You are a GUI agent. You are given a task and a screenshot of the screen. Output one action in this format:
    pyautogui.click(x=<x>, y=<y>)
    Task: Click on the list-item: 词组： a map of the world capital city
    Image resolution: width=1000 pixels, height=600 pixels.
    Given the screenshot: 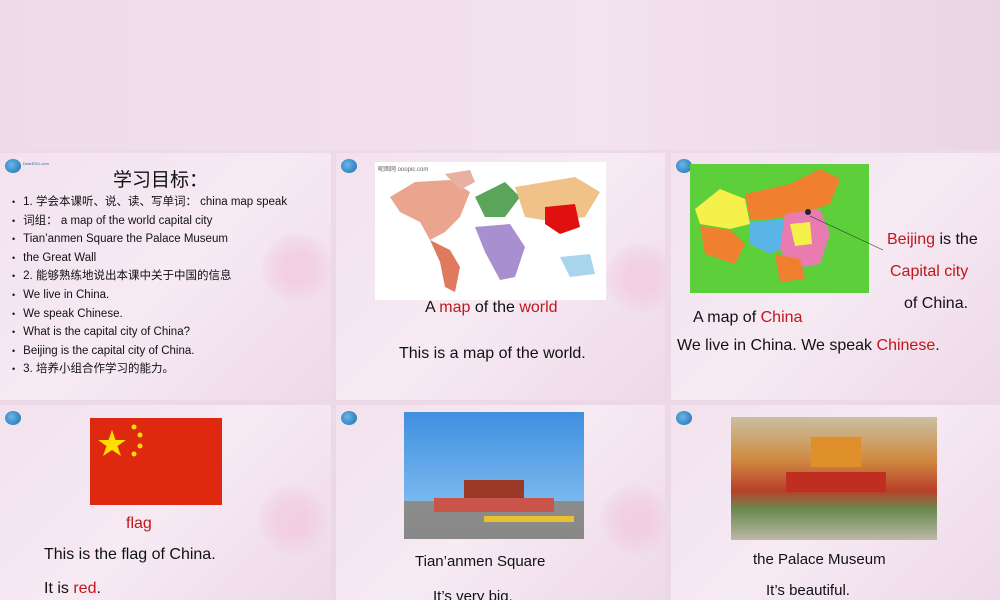 What is the action you would take?
    pyautogui.click(x=149, y=221)
    